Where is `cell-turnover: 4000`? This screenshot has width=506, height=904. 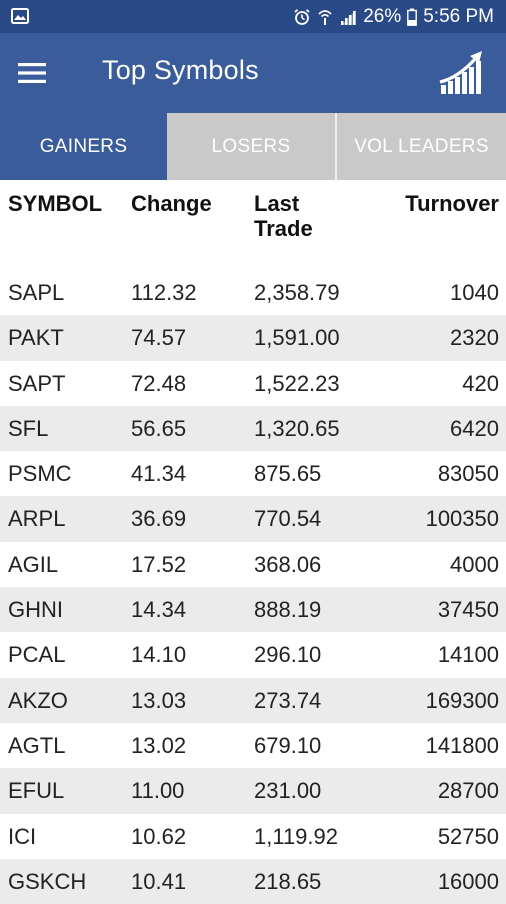 cell-turnover: 4000 is located at coordinates (474, 564).